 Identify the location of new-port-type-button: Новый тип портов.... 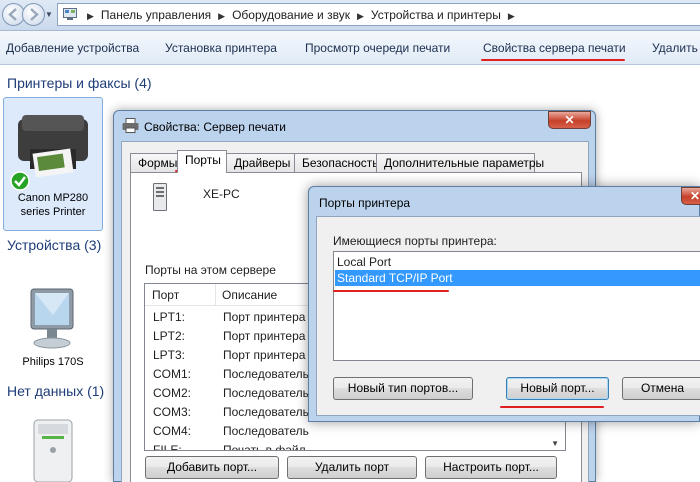
(403, 388).